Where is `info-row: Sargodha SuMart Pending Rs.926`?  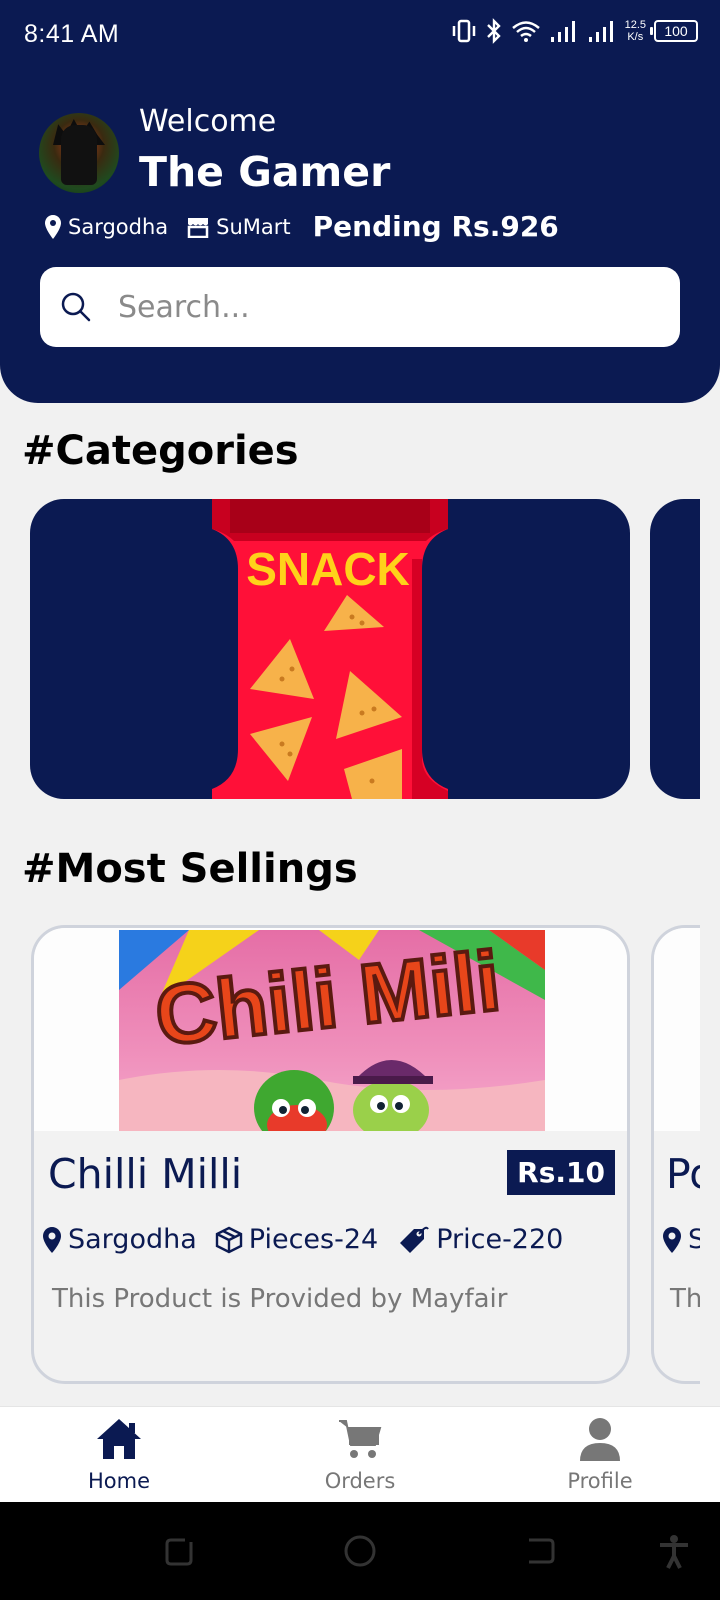 info-row: Sargodha SuMart Pending Rs.926 is located at coordinates (301, 226).